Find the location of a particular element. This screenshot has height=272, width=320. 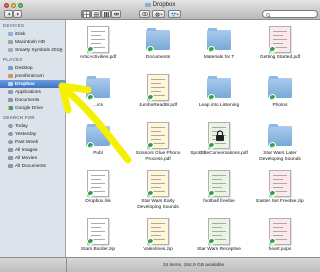

file-item: Getting Started.pdf is located at coordinates (280, 48).